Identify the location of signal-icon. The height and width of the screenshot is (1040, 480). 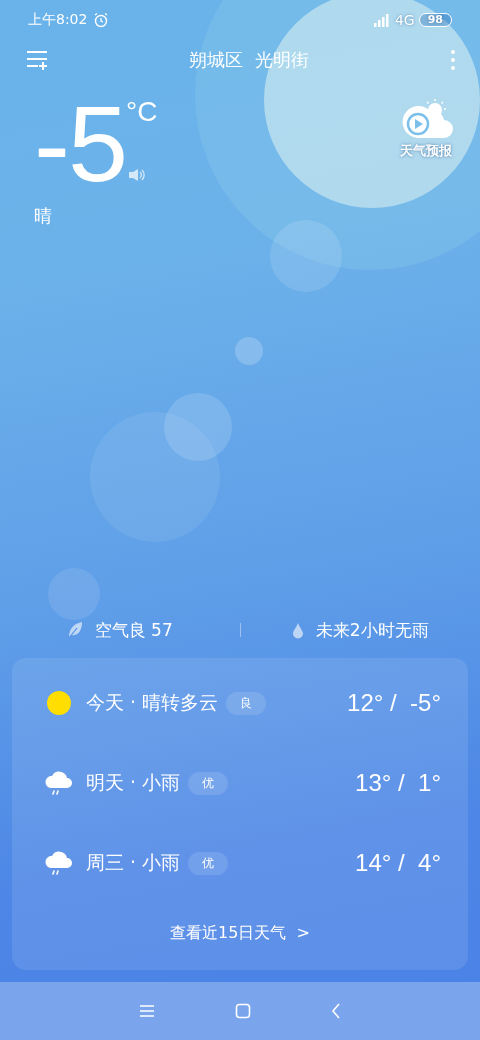
(381, 20).